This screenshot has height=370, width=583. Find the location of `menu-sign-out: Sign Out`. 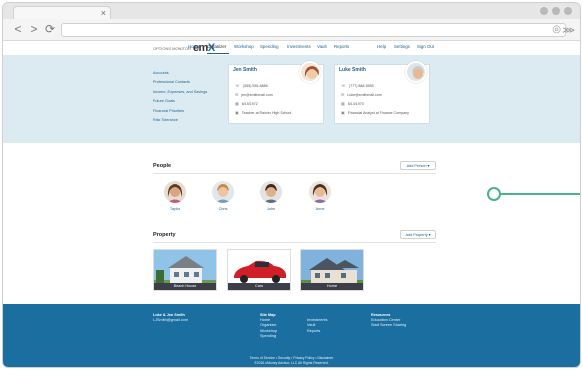

menu-sign-out: Sign Out is located at coordinates (425, 47).